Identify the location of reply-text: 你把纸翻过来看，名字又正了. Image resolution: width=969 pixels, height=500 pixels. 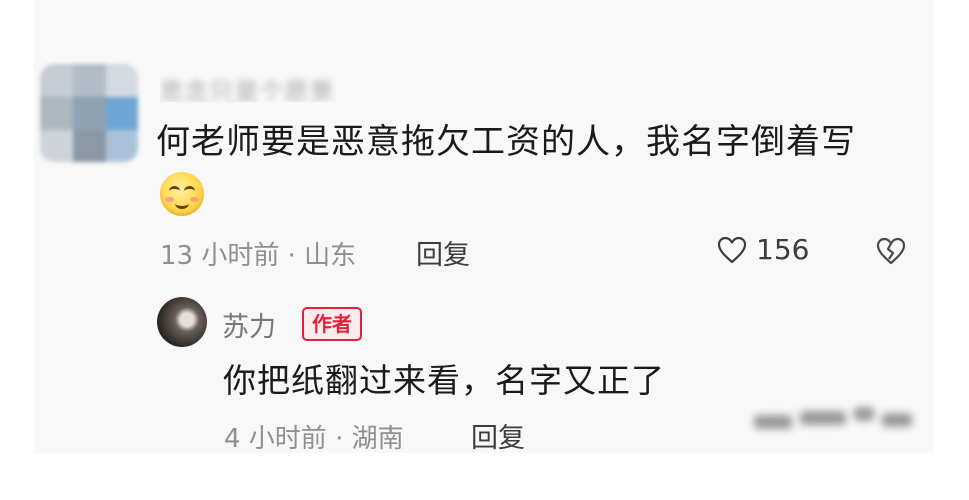
(444, 380).